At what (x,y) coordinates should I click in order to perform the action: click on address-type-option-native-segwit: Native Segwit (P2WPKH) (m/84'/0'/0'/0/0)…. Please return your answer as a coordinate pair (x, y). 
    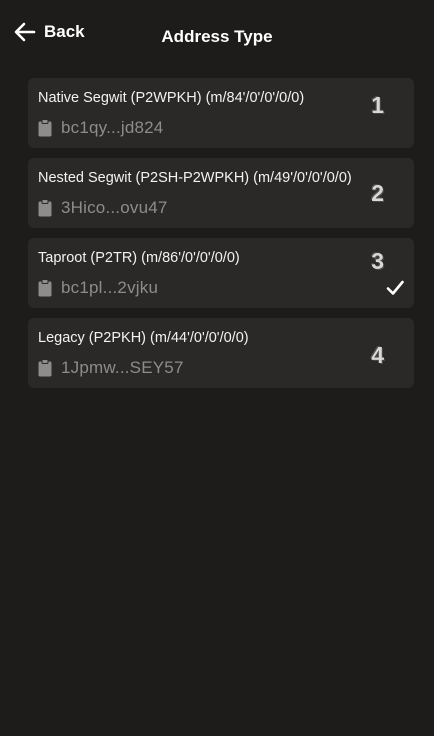
    Looking at the image, I should click on (221, 113).